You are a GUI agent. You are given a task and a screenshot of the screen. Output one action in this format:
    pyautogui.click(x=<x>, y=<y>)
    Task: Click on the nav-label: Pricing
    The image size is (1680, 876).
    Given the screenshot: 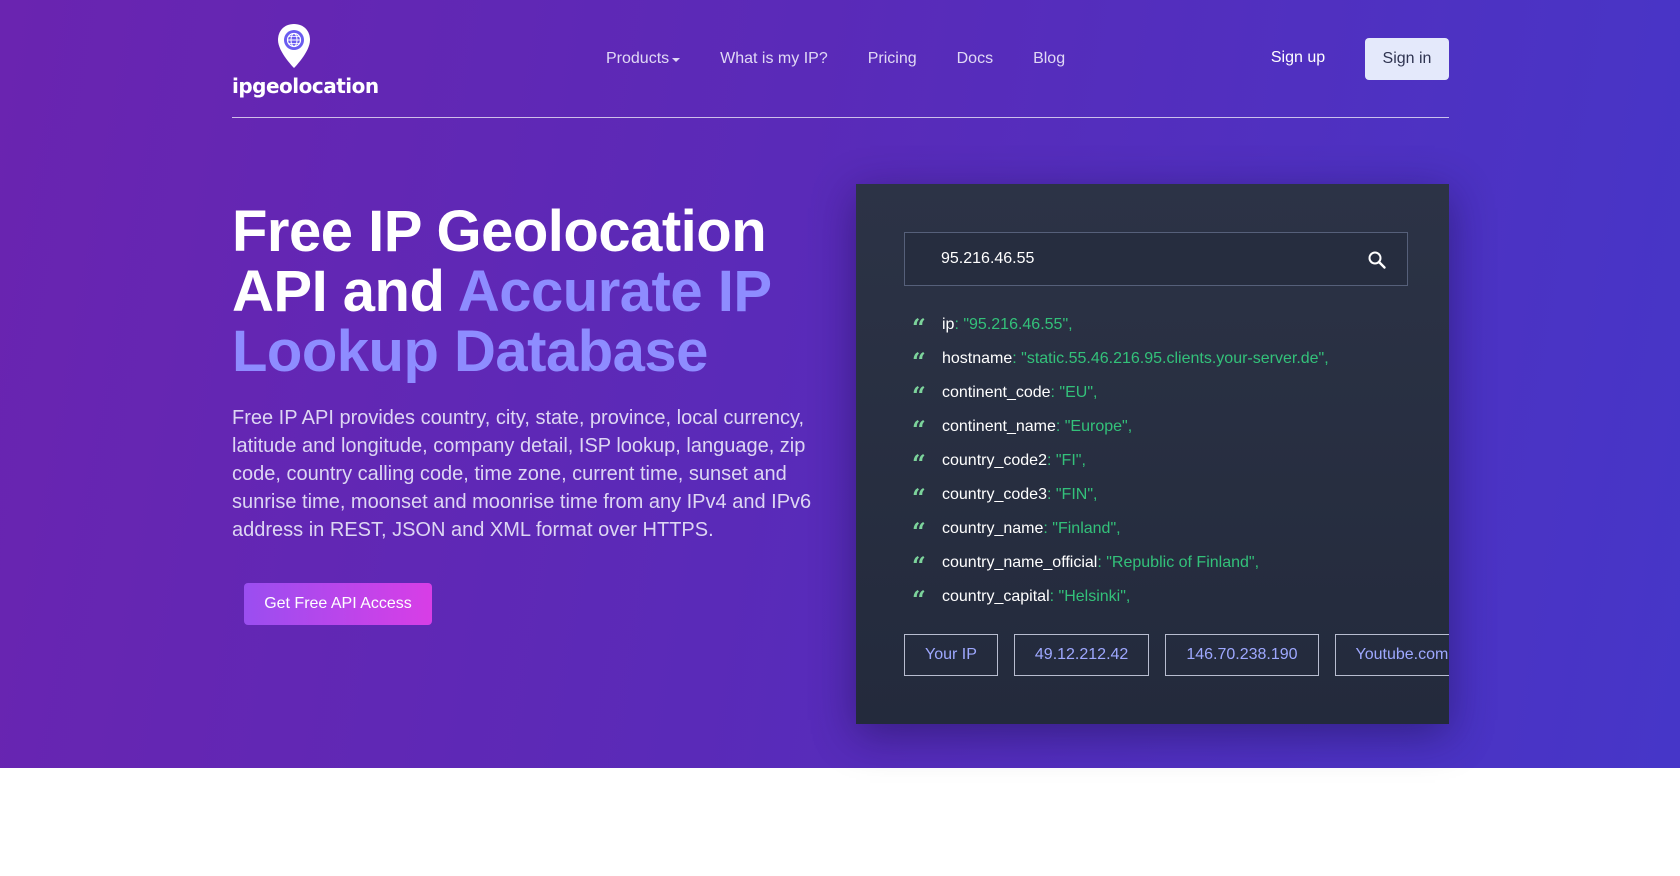 What is the action you would take?
    pyautogui.click(x=892, y=58)
    